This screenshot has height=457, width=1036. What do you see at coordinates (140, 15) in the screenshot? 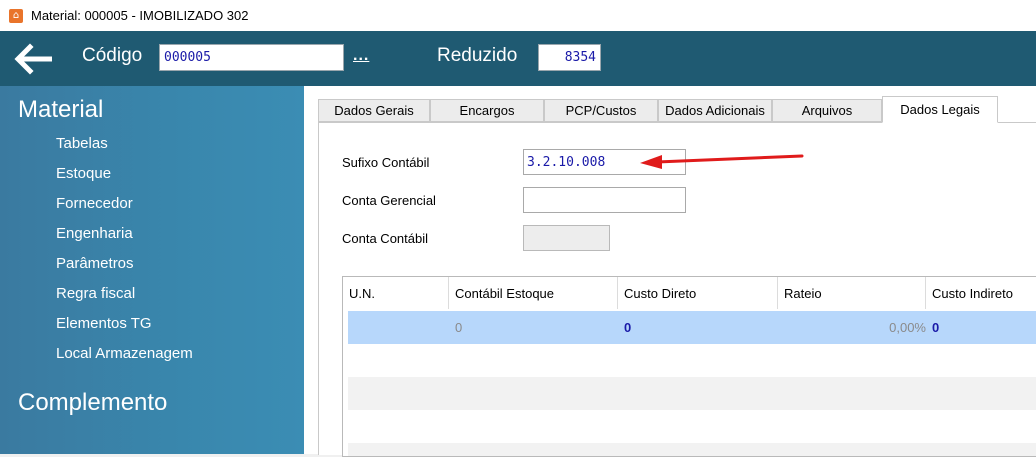
I see `window-title: Material: 000005 - IMOBILIZADO 302` at bounding box center [140, 15].